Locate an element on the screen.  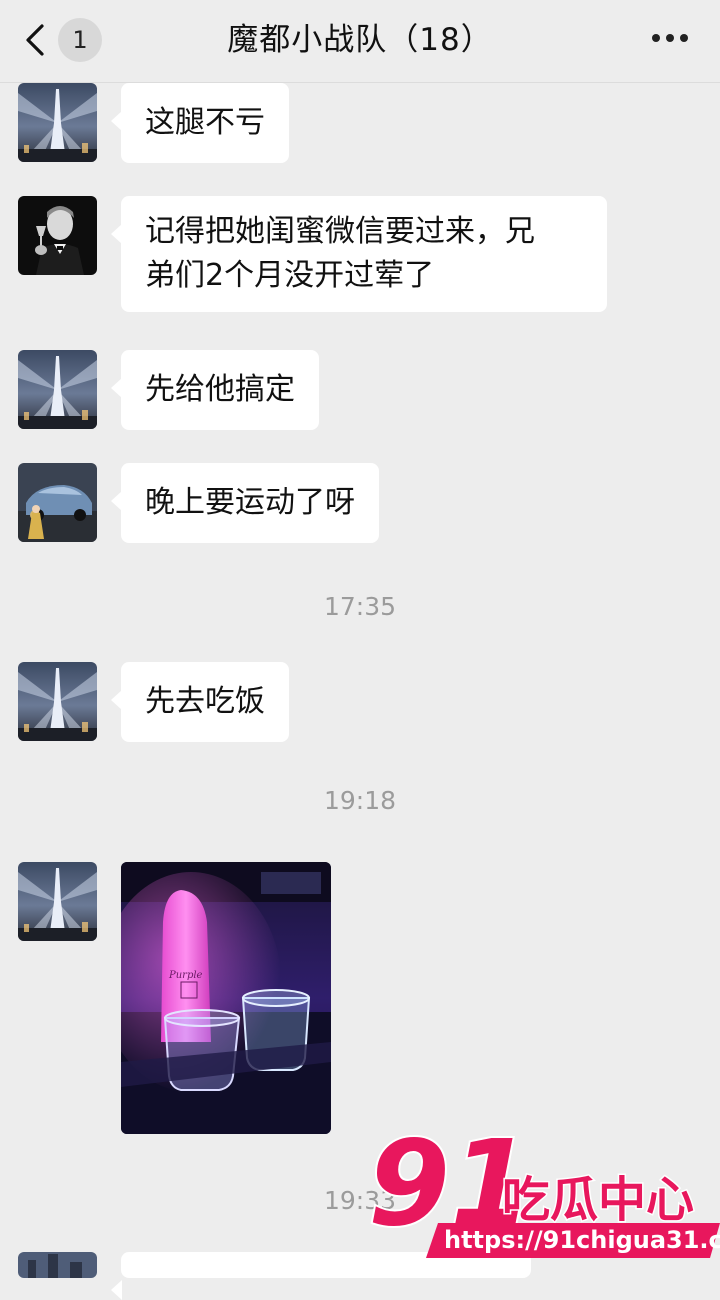
chat-title: 魔都小战队（18） is located at coordinates (360, 40).